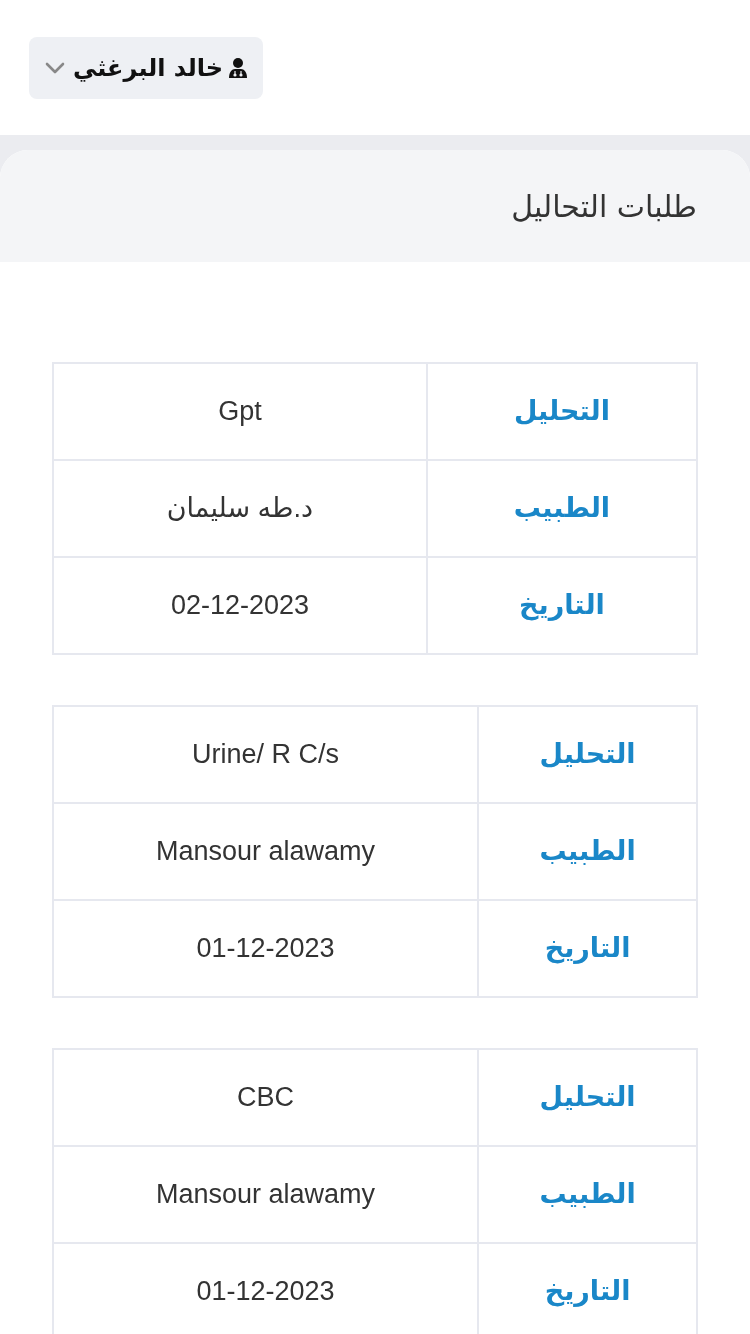 The image size is (750, 1334). What do you see at coordinates (240, 605) in the screenshot?
I see `table-cell: 02-12-2023` at bounding box center [240, 605].